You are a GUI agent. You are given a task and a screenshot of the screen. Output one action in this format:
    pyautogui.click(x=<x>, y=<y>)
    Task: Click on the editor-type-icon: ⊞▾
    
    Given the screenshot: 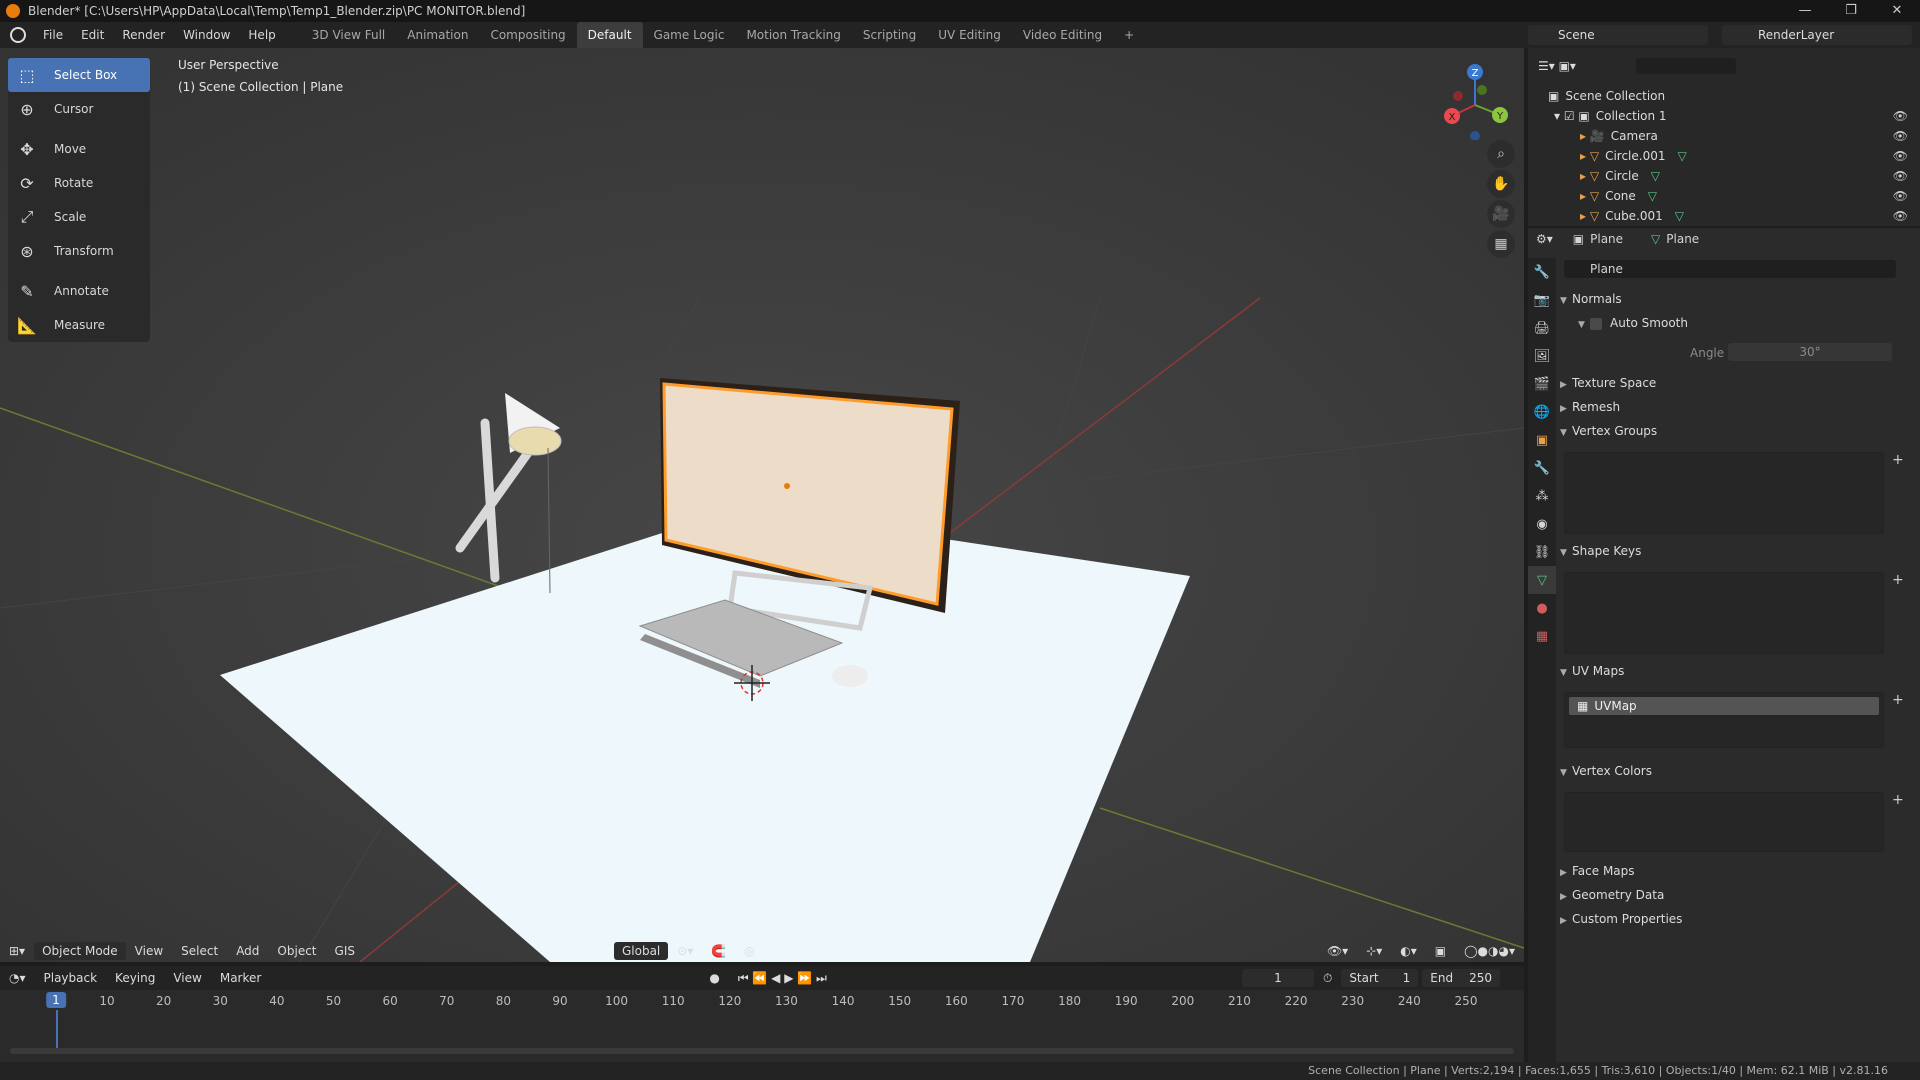 What is the action you would take?
    pyautogui.click(x=17, y=951)
    